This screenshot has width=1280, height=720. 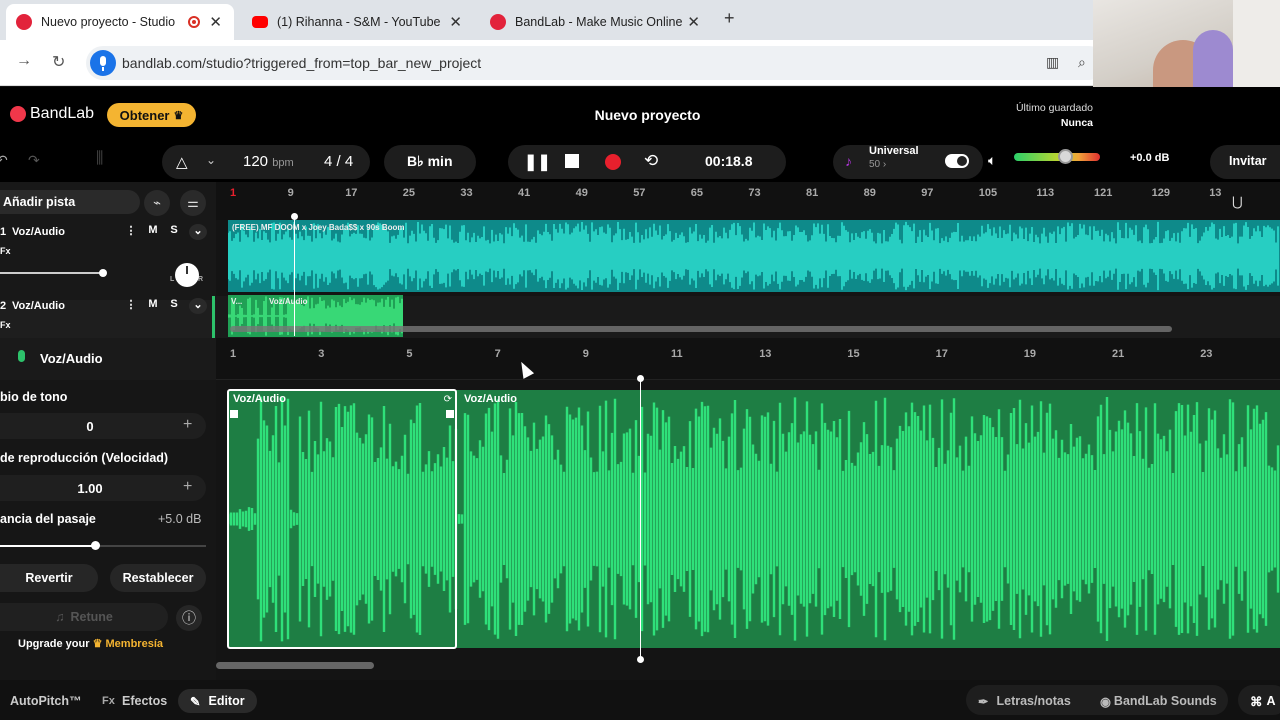 I want to click on tab-youtube: (1) Rihanna - S&M - YouTube ✕, so click(x=358, y=22).